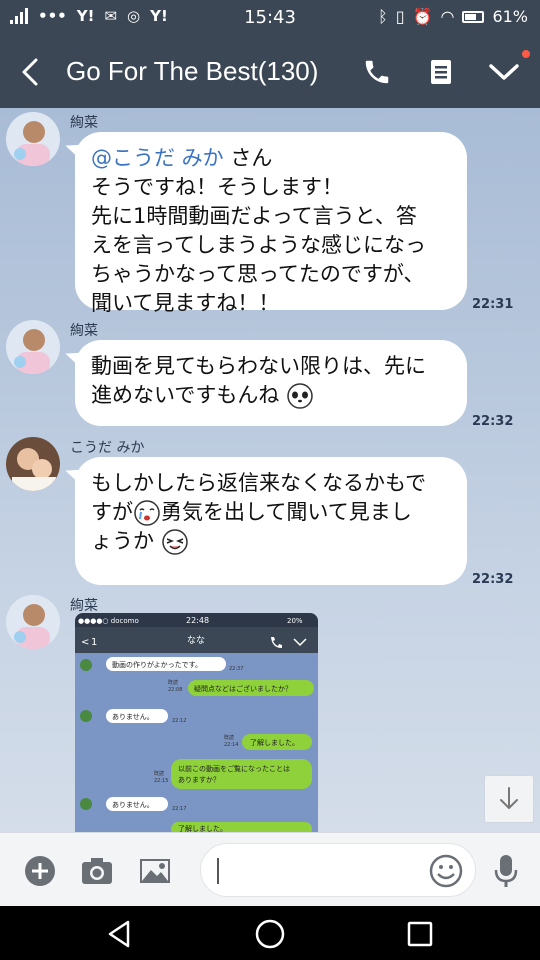  I want to click on notes-button, so click(441, 72).